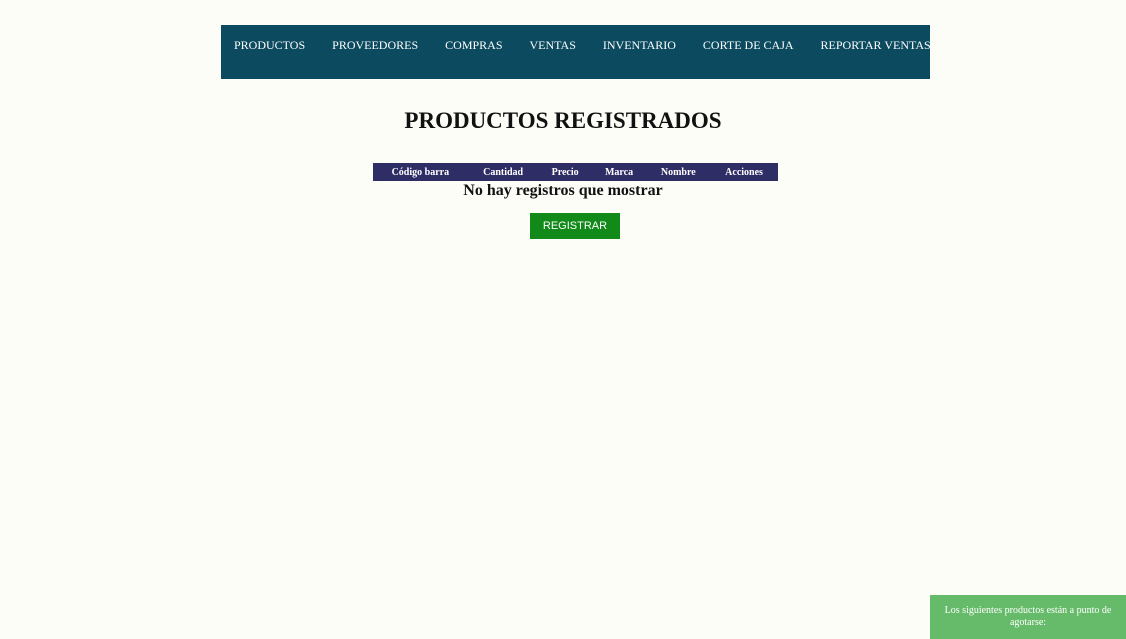 This screenshot has width=1126, height=639. Describe the element at coordinates (748, 45) in the screenshot. I see `nav-item-corte-de-caja: CORTE DE CAJA` at that location.